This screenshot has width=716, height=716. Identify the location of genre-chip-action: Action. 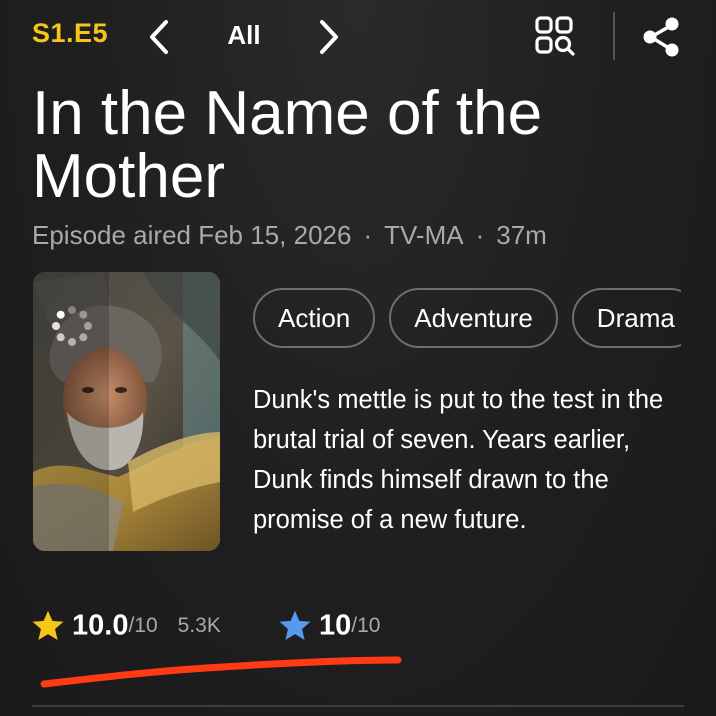
(314, 318).